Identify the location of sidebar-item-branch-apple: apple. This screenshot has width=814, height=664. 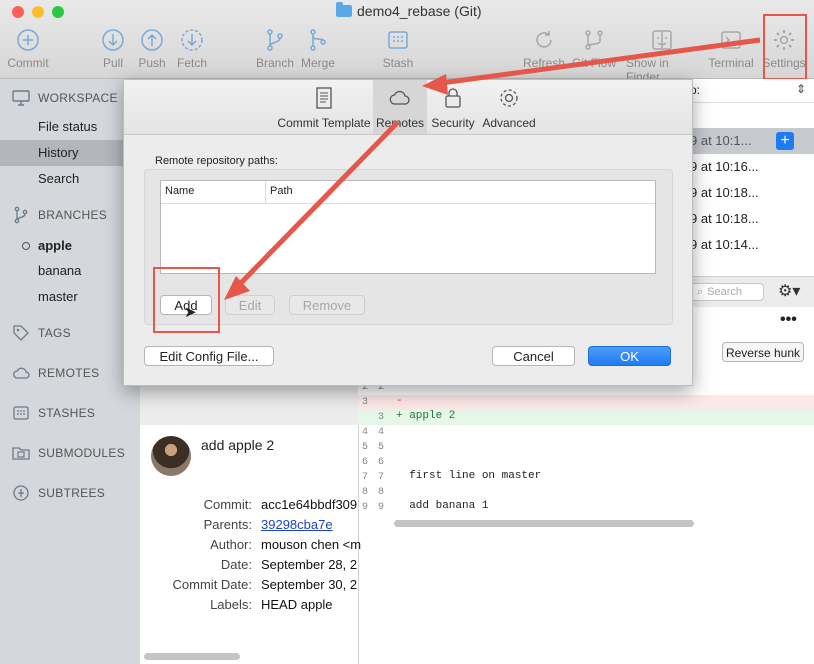
(70, 246).